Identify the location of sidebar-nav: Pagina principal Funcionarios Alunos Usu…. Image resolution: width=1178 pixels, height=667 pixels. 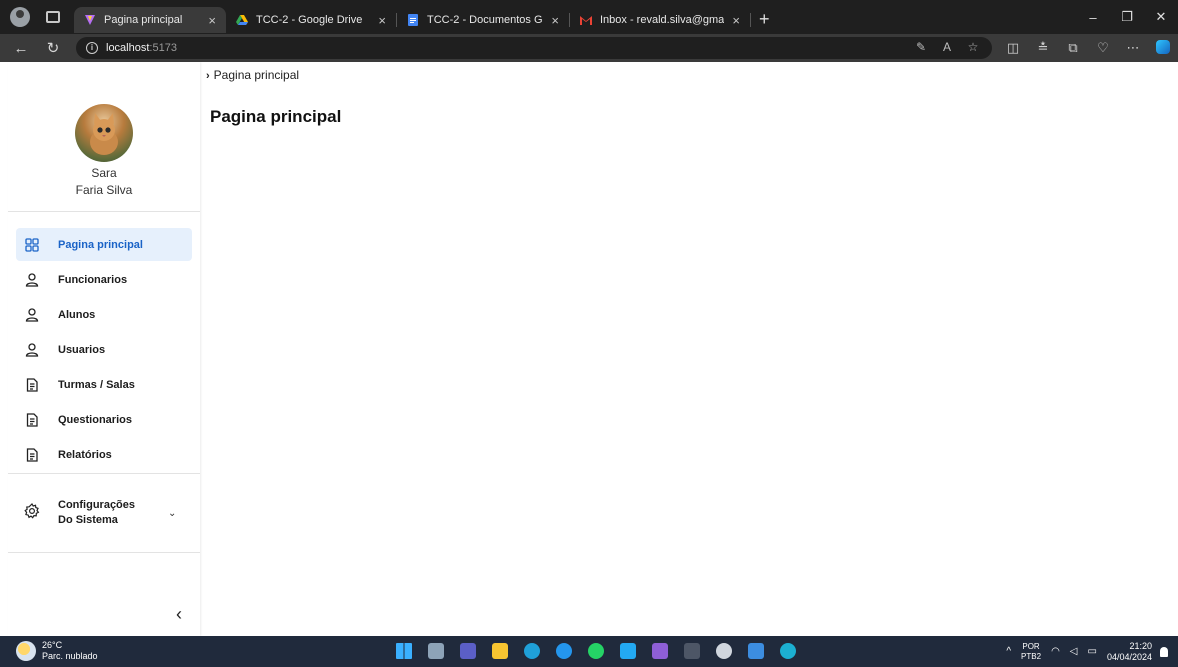
(104, 350).